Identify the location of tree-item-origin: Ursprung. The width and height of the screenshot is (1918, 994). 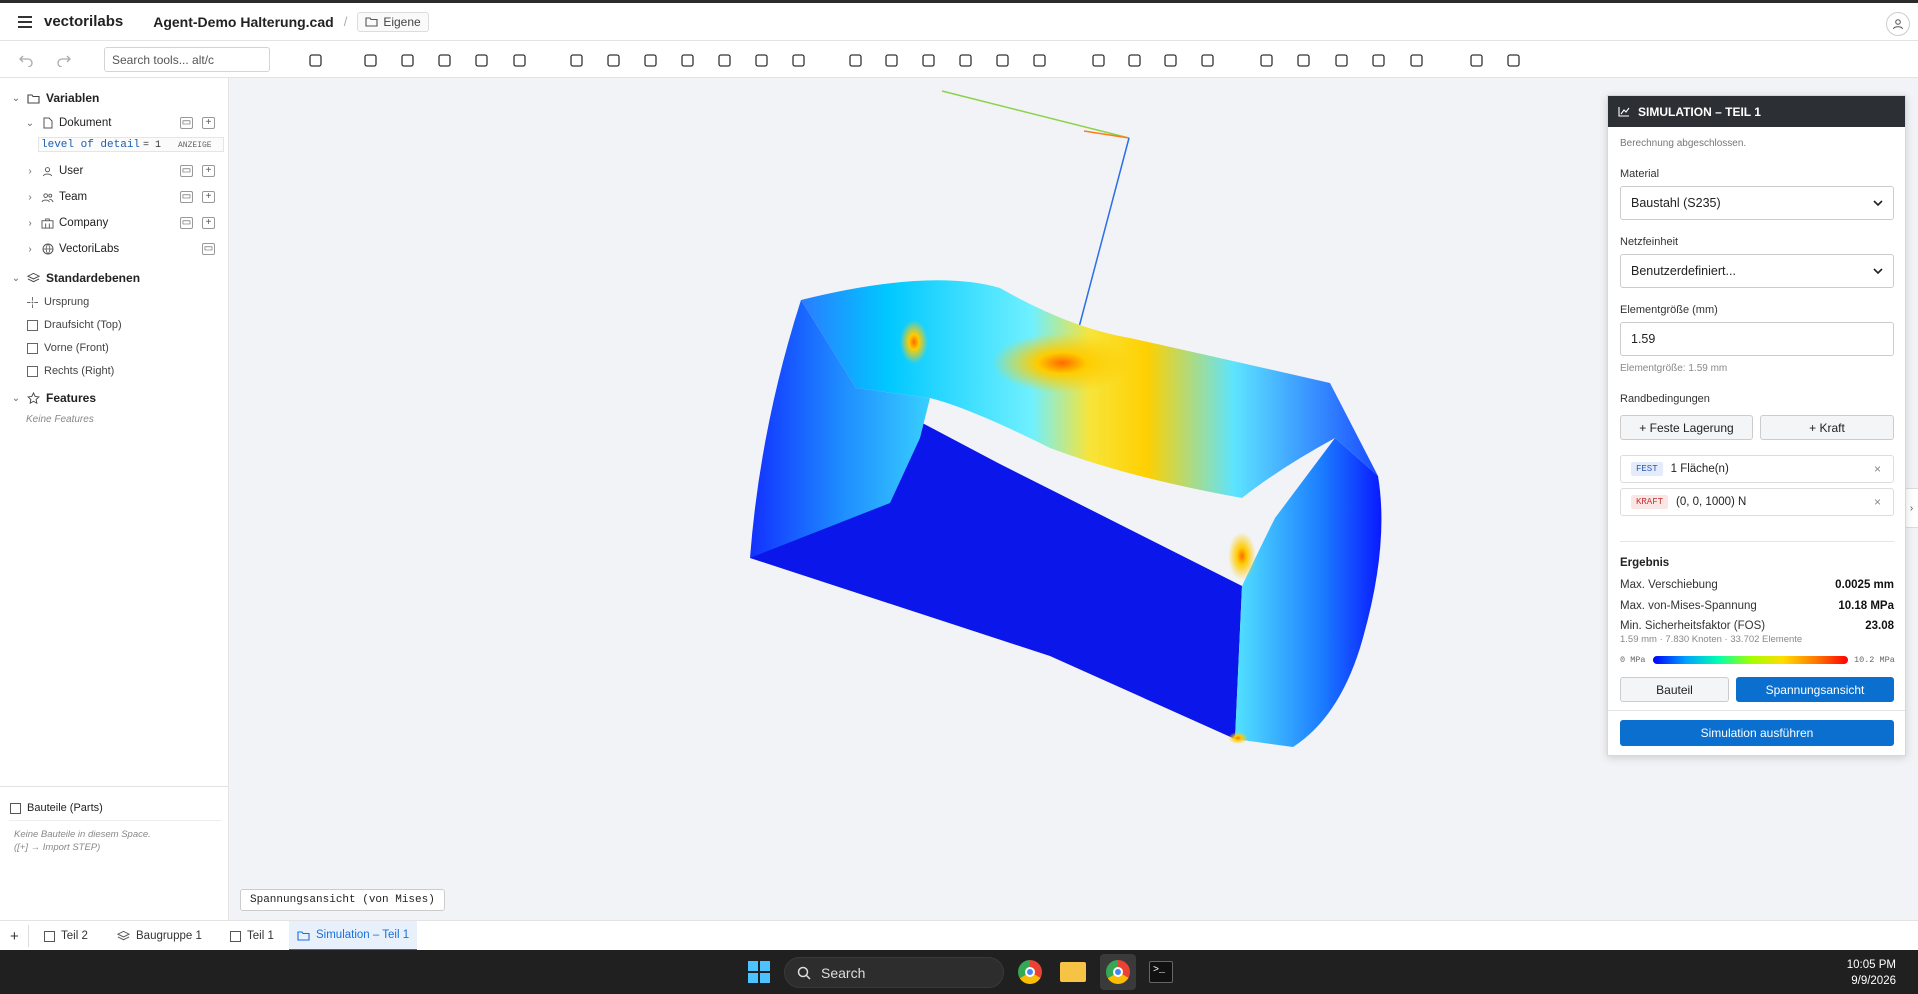
(114, 302).